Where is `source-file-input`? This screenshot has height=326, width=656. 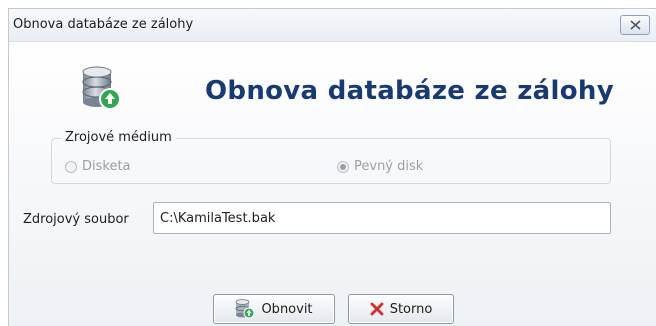
source-file-input is located at coordinates (382, 218).